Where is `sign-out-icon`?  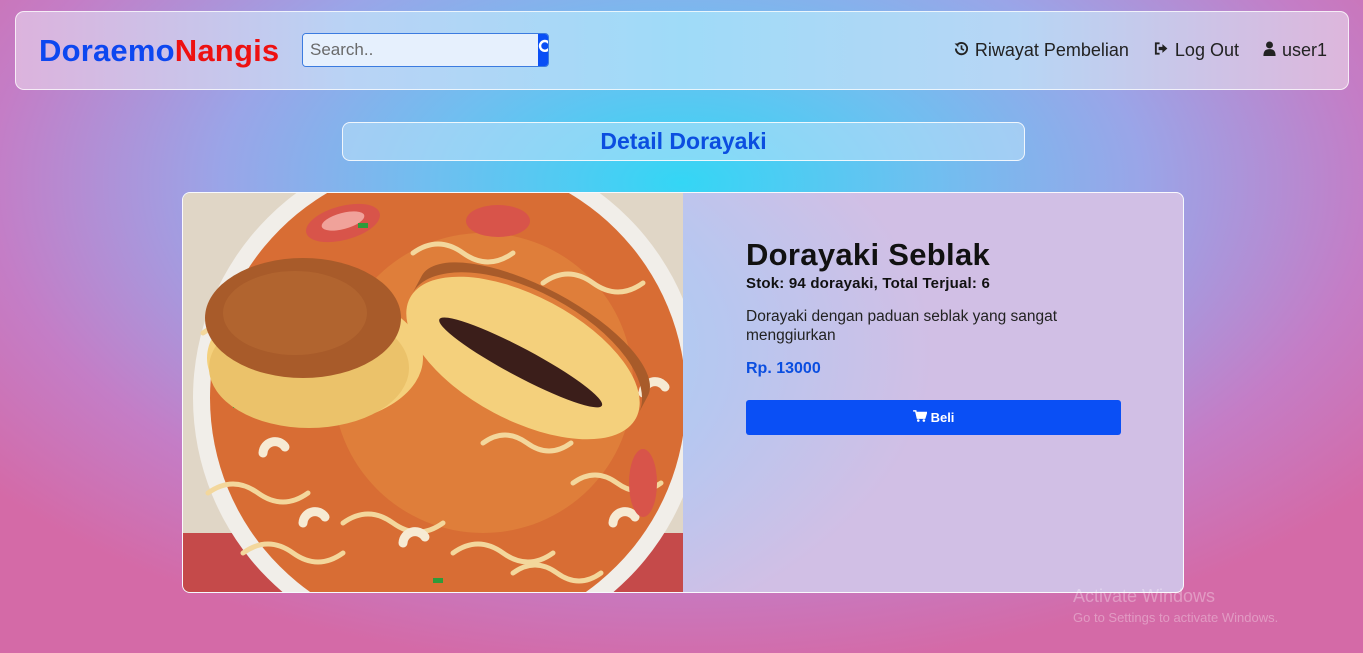 sign-out-icon is located at coordinates (1161, 50).